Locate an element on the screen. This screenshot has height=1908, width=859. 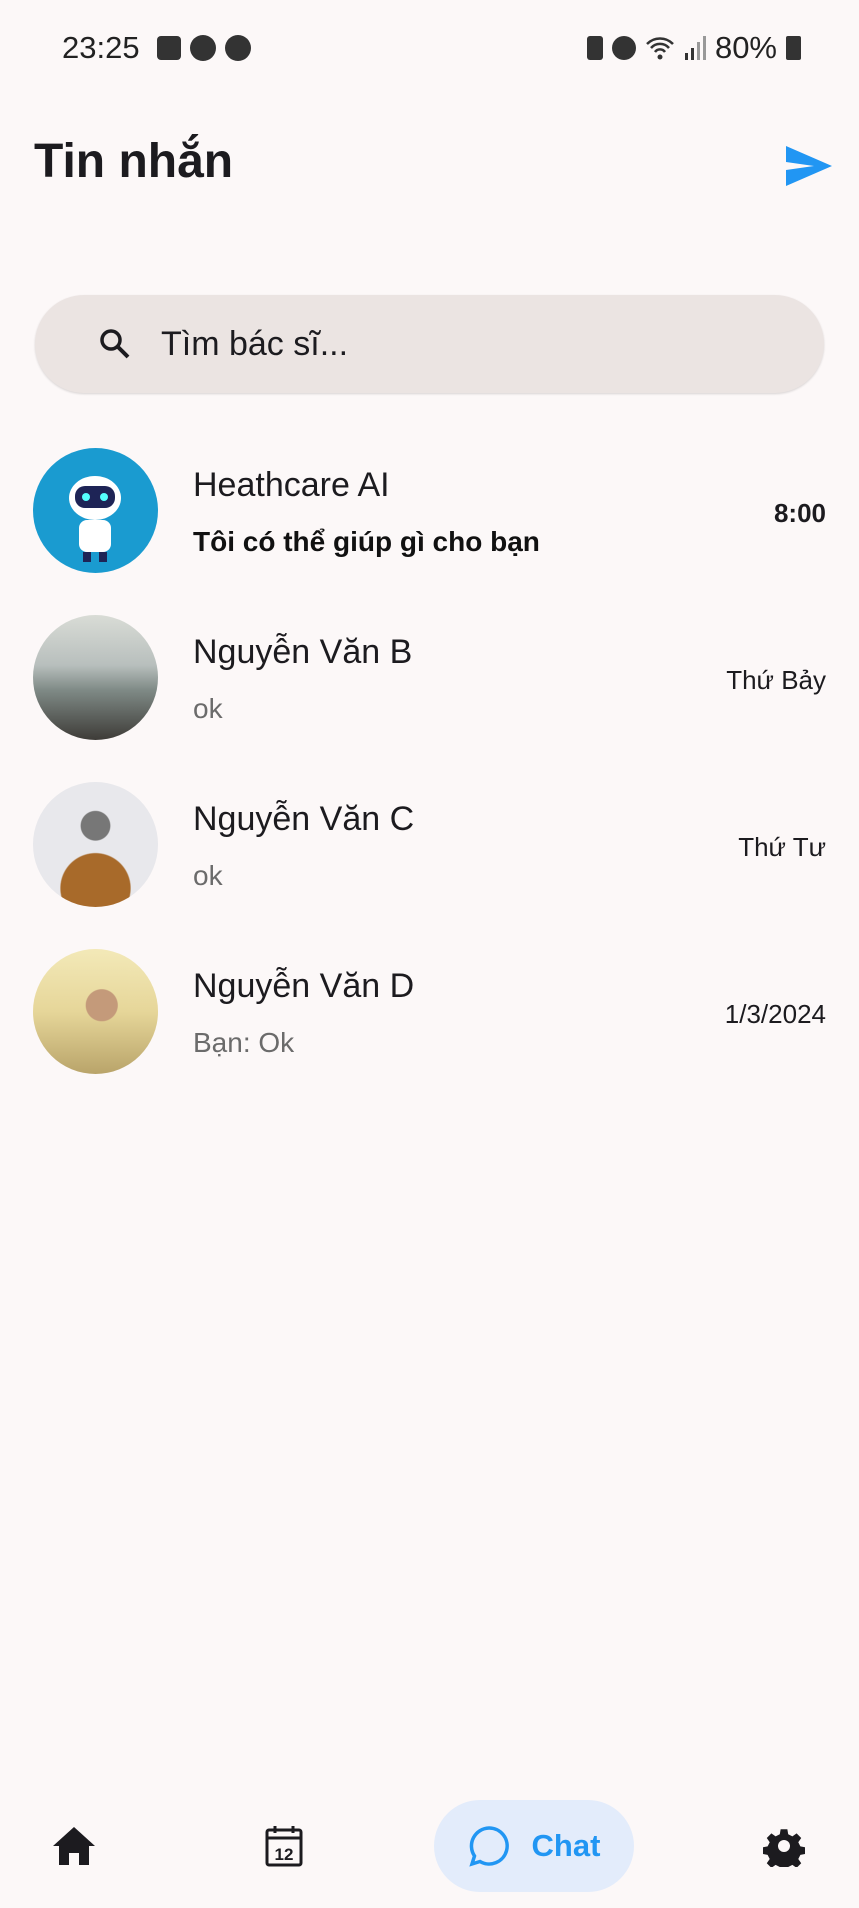
wifi-icon is located at coordinates (660, 48).